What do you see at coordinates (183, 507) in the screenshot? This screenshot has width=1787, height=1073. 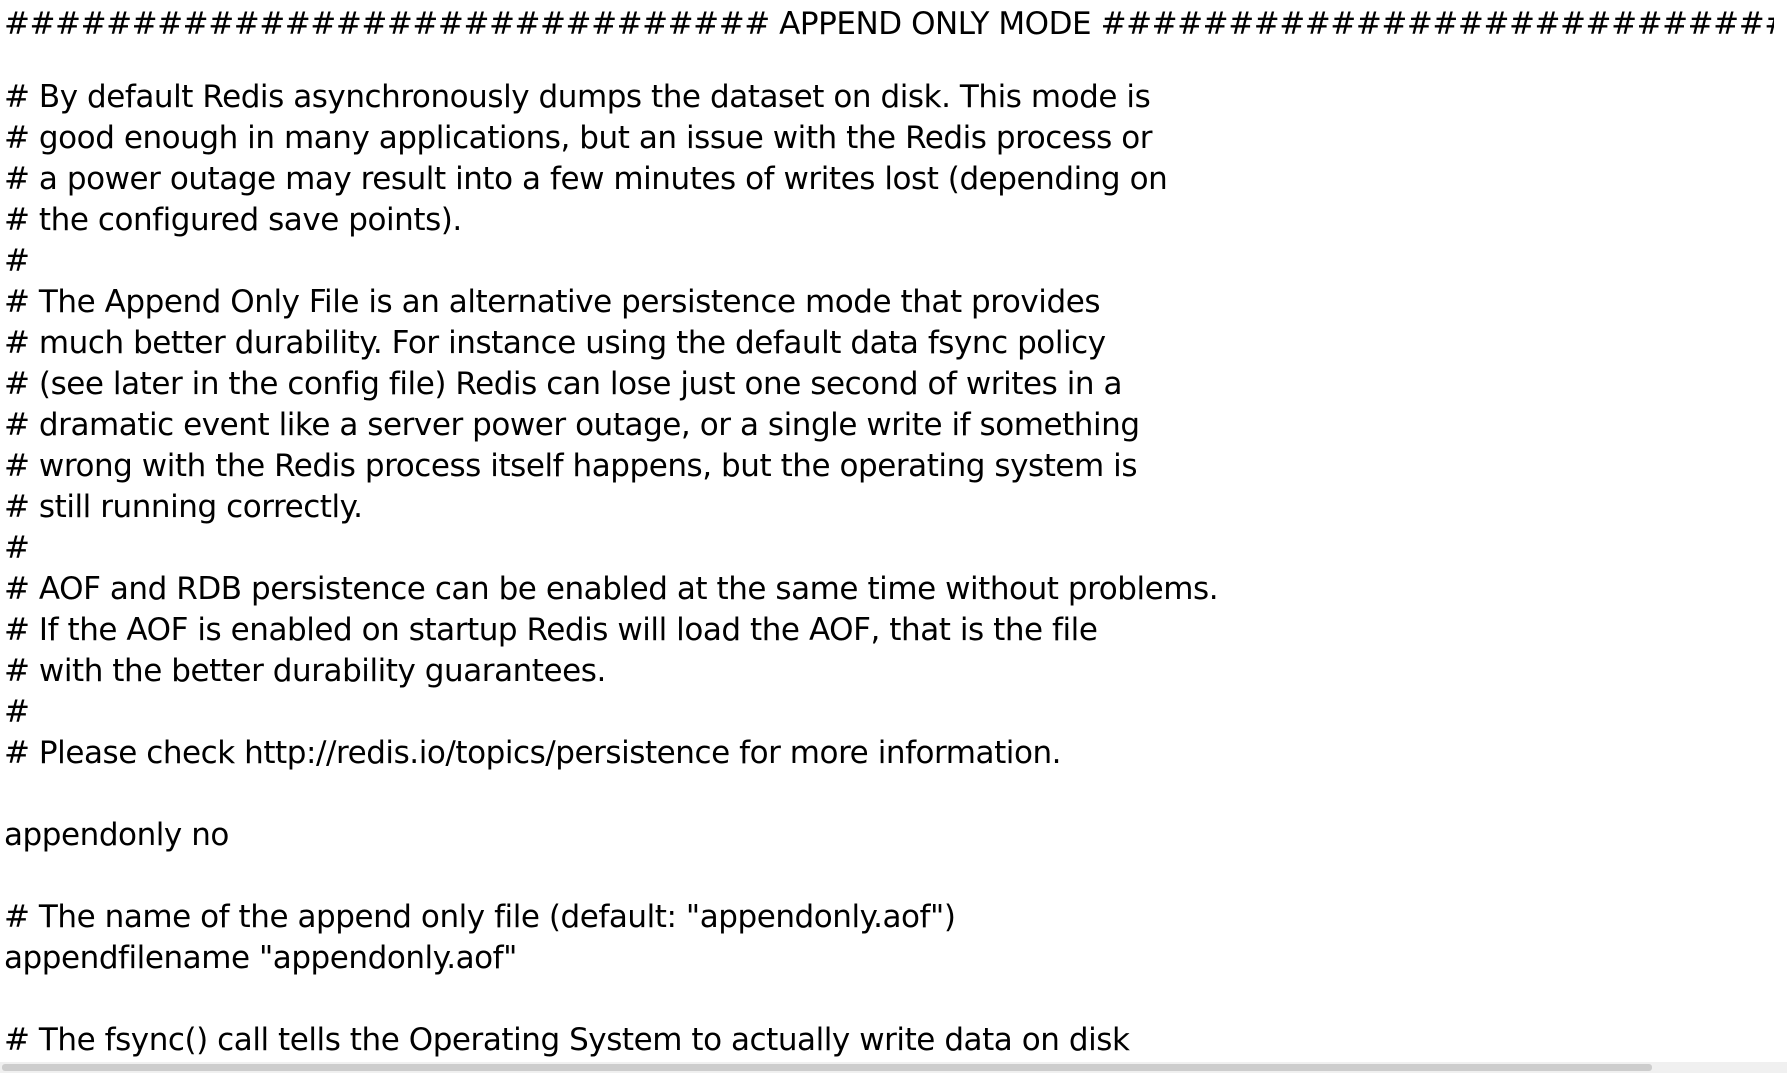 I see `comment-line: # still running correctly.` at bounding box center [183, 507].